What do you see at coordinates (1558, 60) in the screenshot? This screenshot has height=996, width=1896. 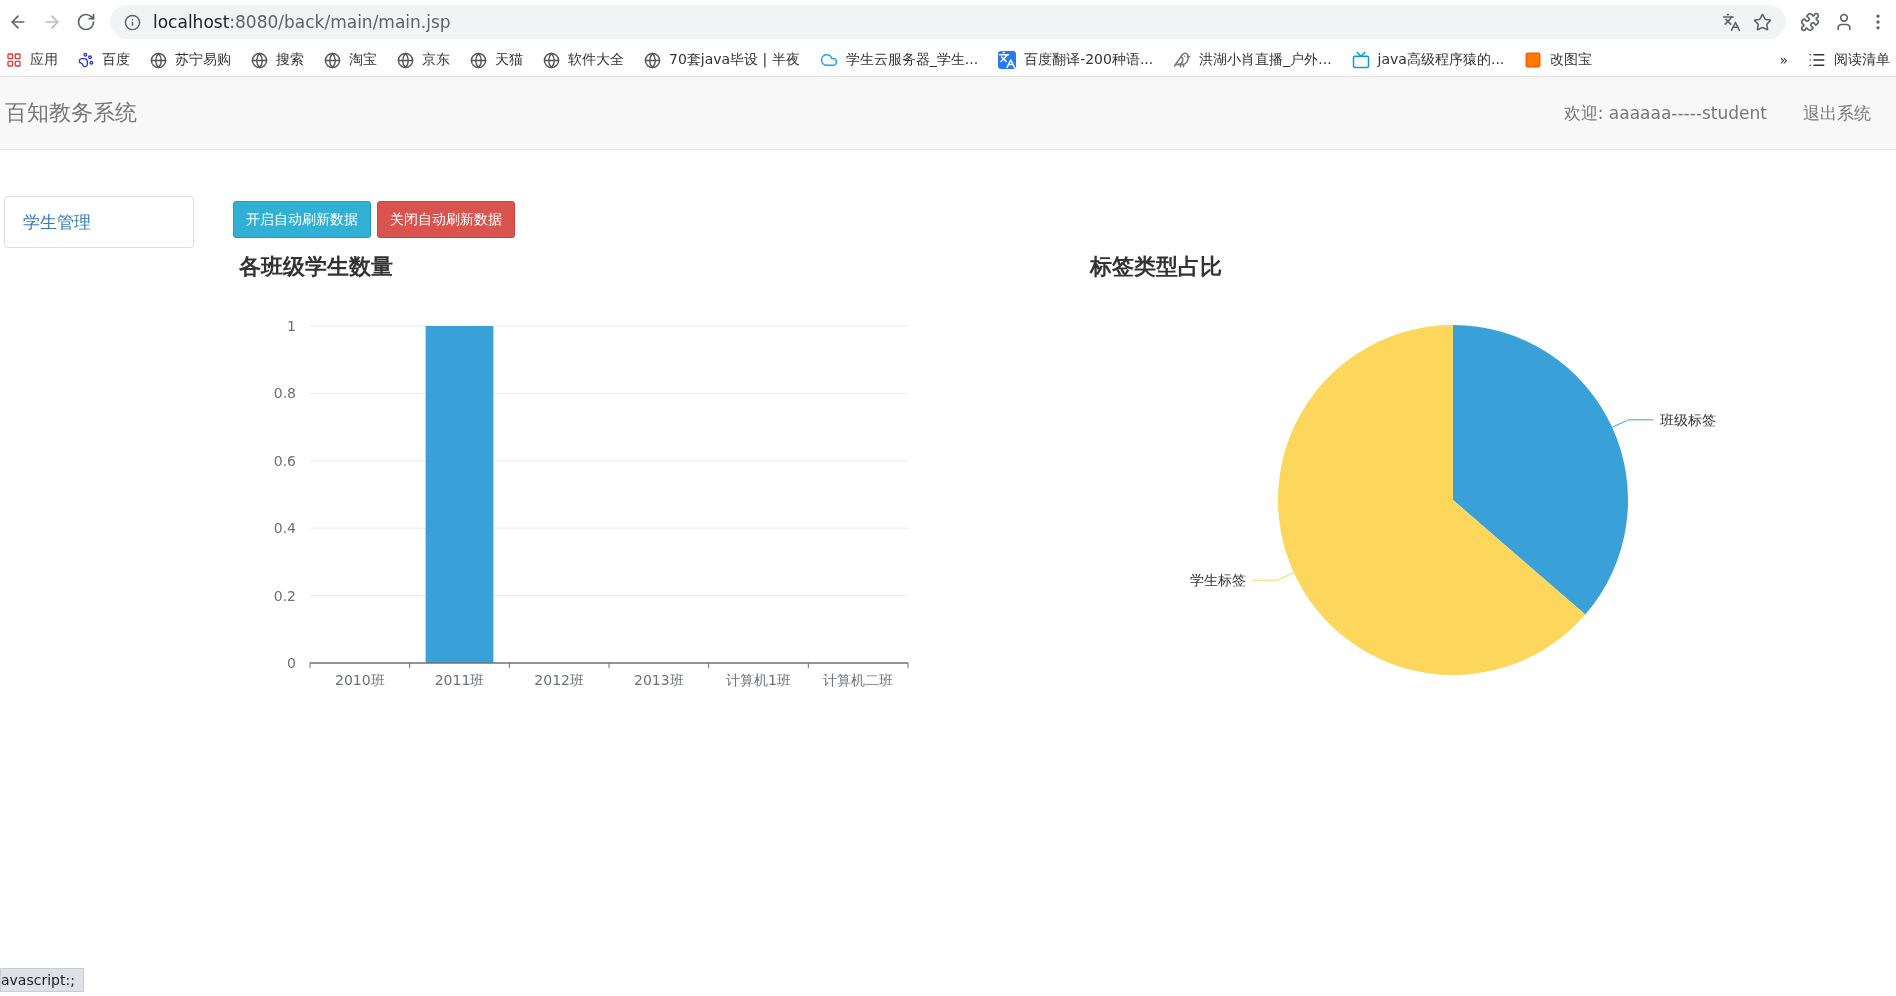 I see `bookmark: 改图宝` at bounding box center [1558, 60].